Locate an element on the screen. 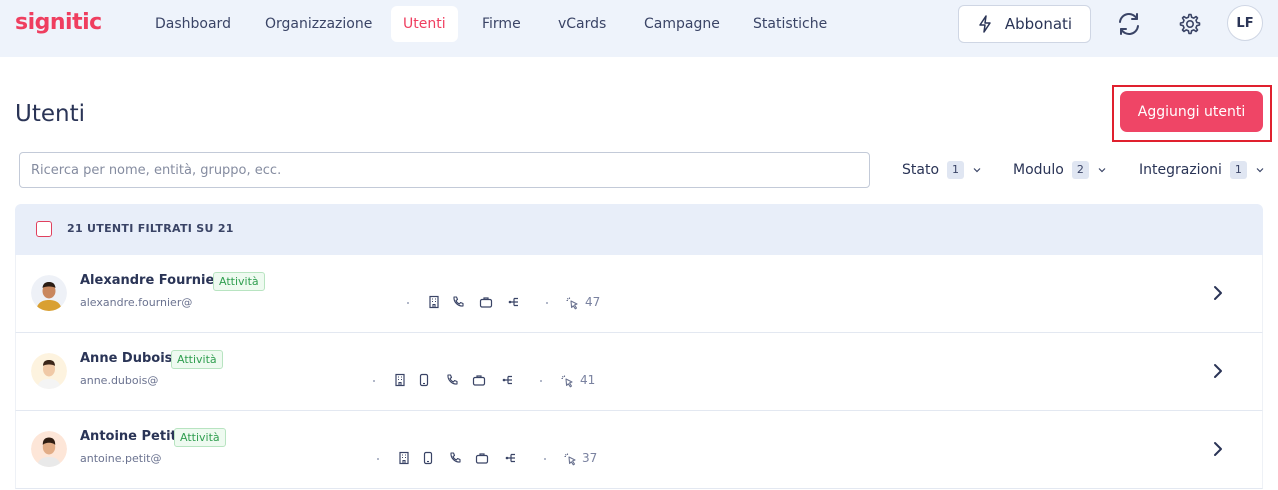  signitic-logo: signitic is located at coordinates (58, 22).